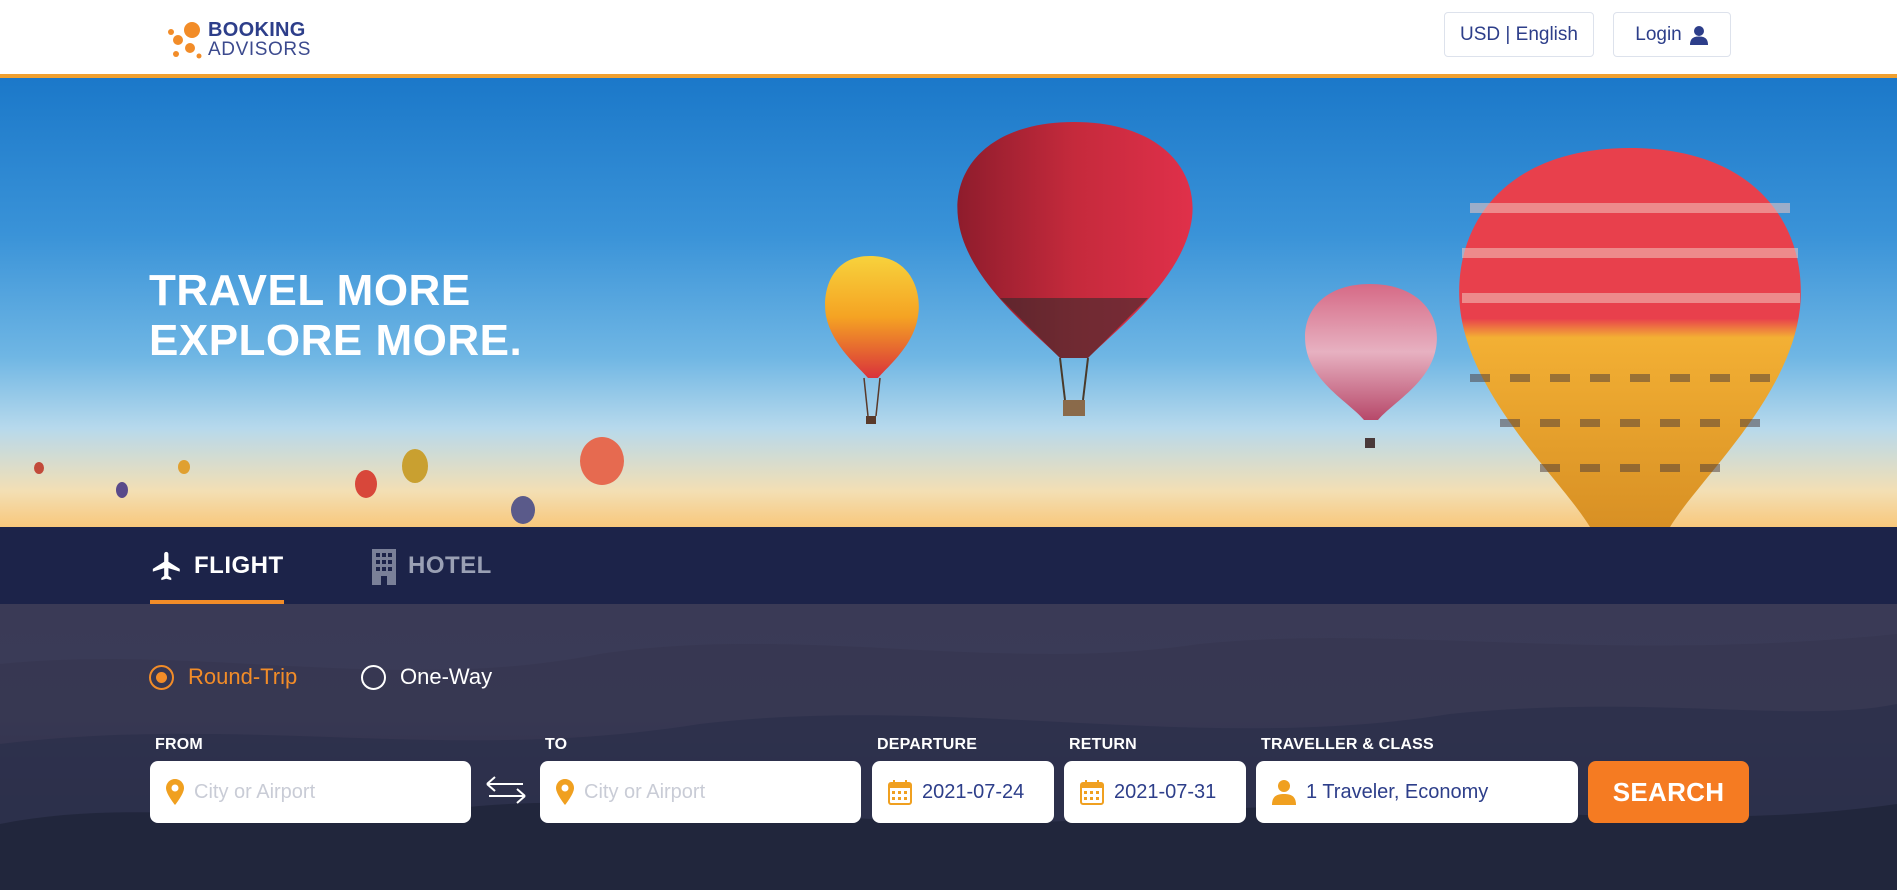 The height and width of the screenshot is (890, 1897). I want to click on return-date-field: 2021-07-31, so click(1155, 792).